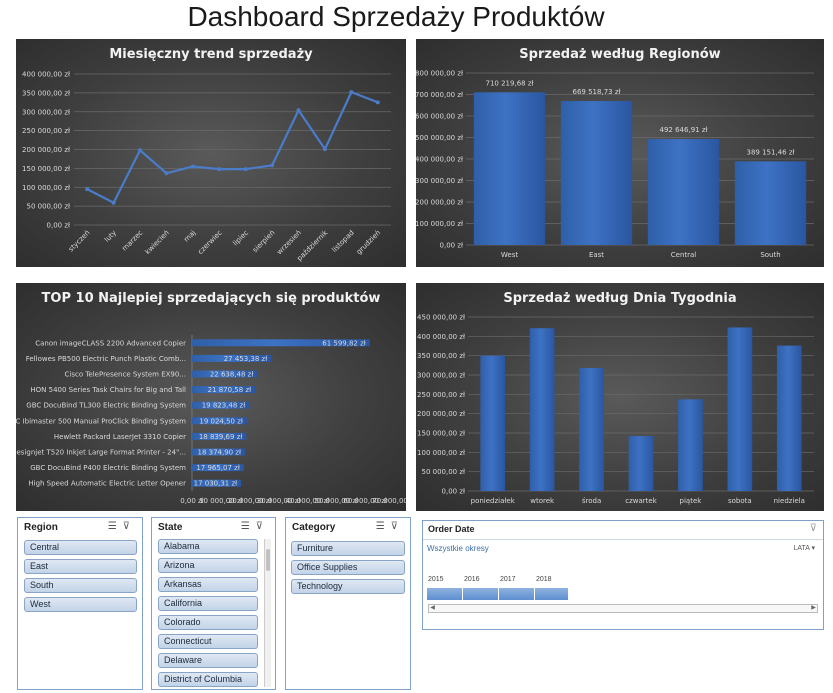 This screenshot has width=833, height=693. I want to click on slicer-item-state: California, so click(208, 603).